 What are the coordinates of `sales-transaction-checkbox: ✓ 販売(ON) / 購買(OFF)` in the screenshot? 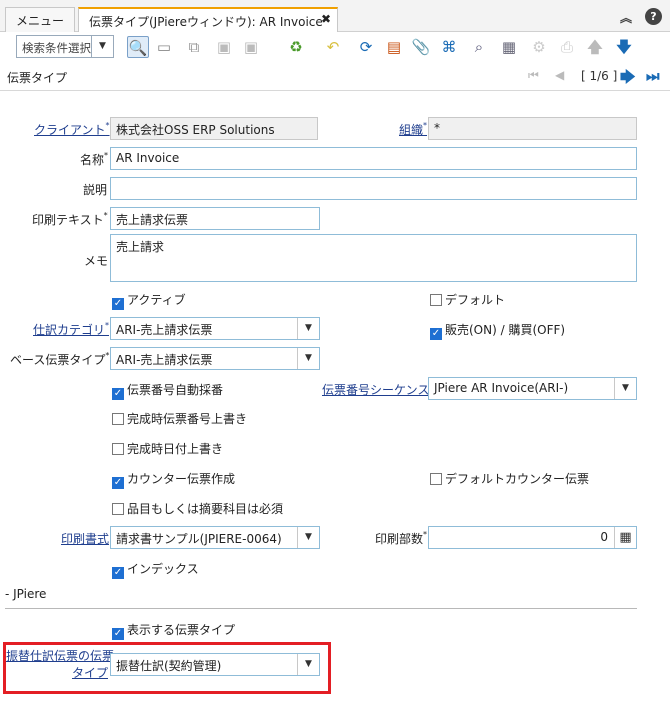 It's located at (497, 330).